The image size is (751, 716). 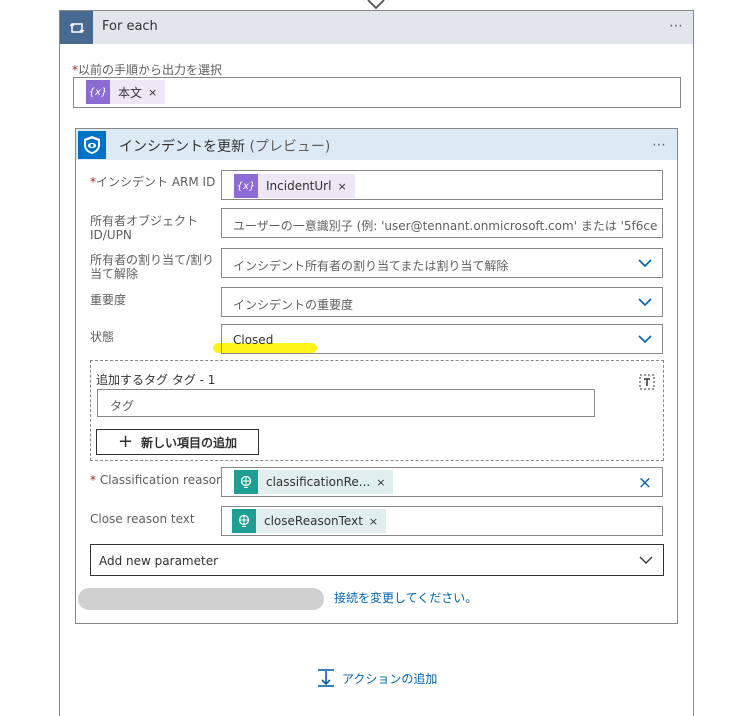 I want to click on owner-label-line1: 所有者オブジェクト, so click(x=144, y=221).